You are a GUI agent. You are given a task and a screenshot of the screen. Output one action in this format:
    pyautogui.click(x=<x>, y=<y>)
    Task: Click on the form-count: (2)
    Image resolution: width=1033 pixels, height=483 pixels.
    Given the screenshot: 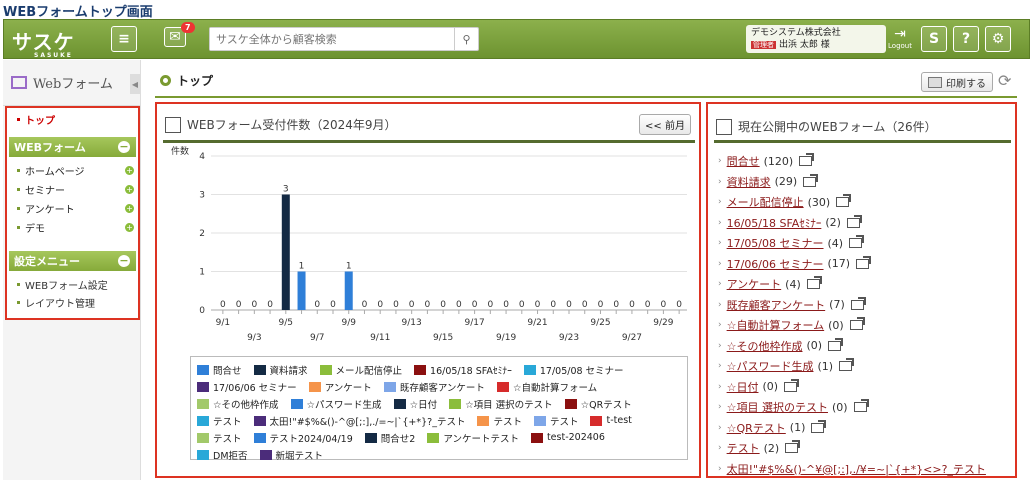 What is the action you would take?
    pyautogui.click(x=833, y=223)
    